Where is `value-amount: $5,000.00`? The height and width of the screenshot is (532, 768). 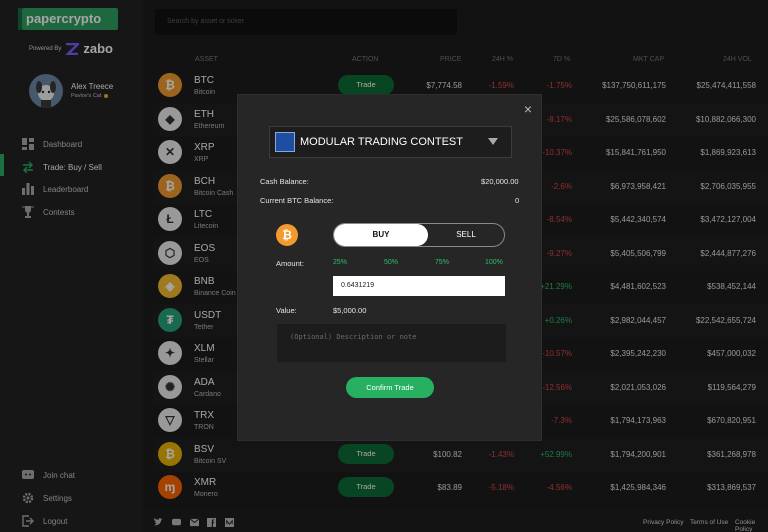 value-amount: $5,000.00 is located at coordinates (350, 310).